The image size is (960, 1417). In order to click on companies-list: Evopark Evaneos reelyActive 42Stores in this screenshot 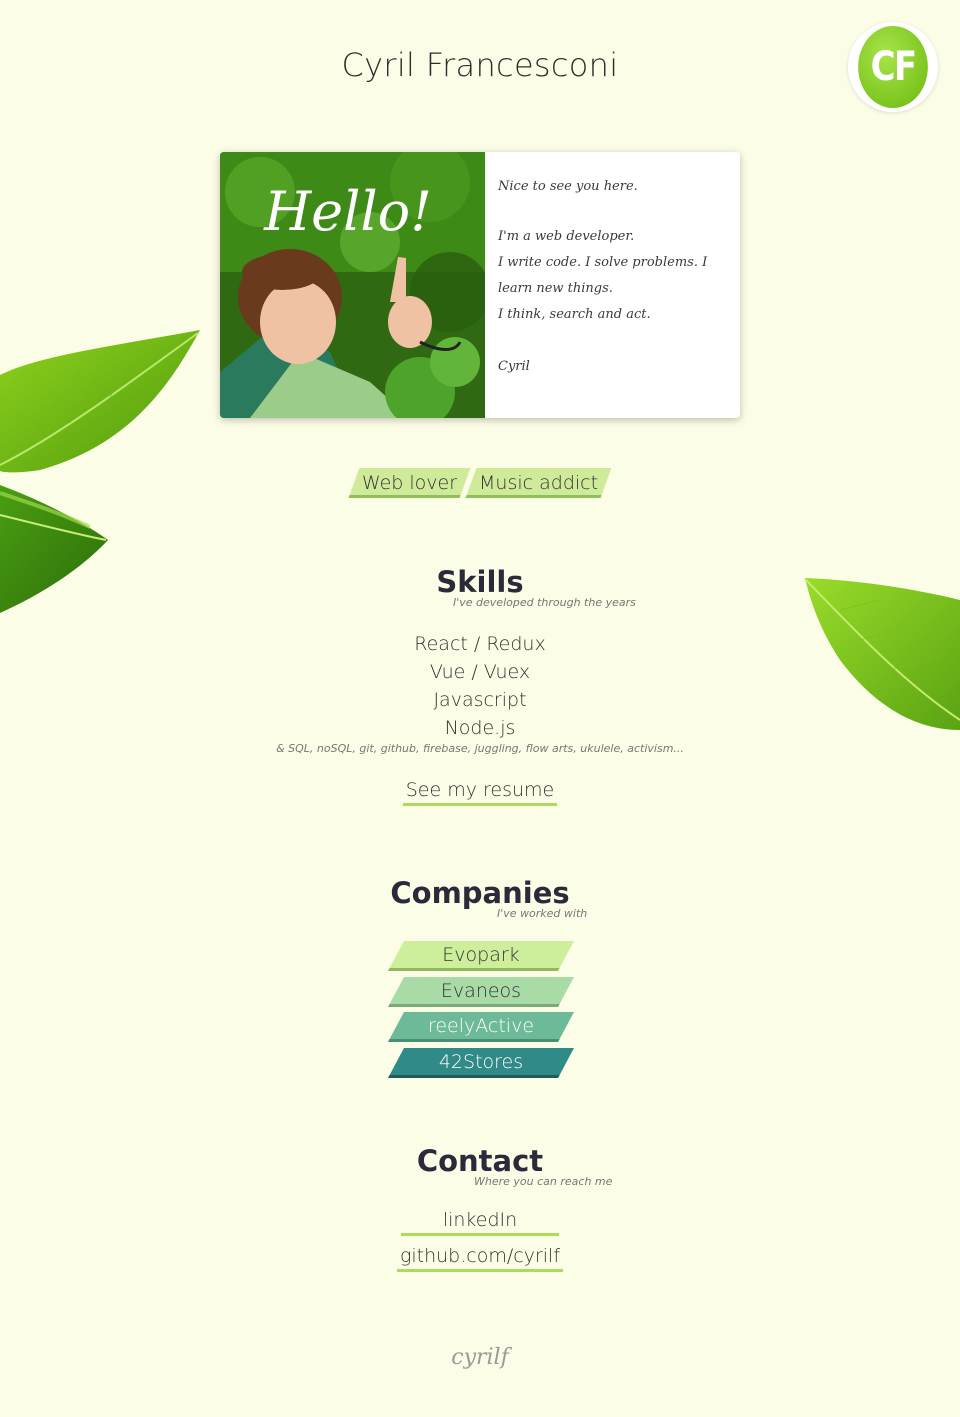, I will do `click(481, 1012)`.